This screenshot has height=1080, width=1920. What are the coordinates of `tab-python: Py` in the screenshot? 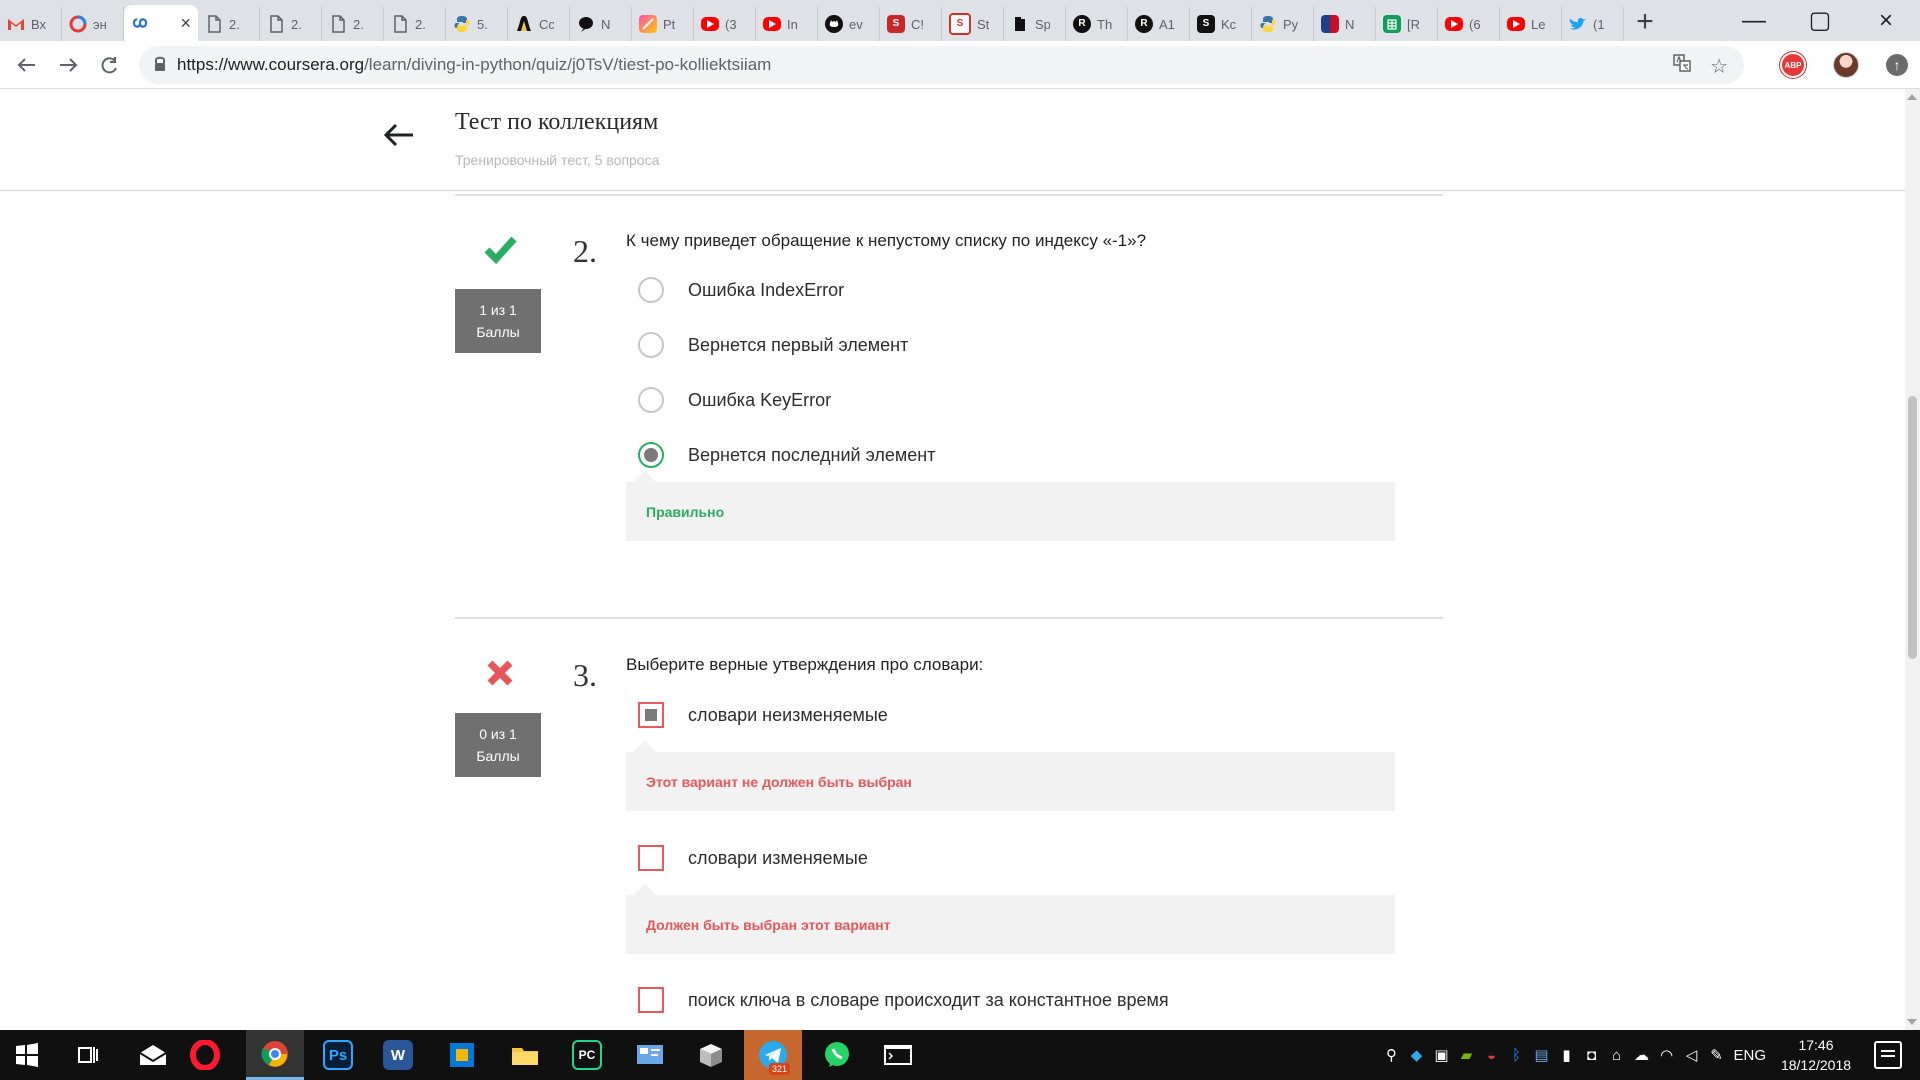 It's located at (1283, 24).